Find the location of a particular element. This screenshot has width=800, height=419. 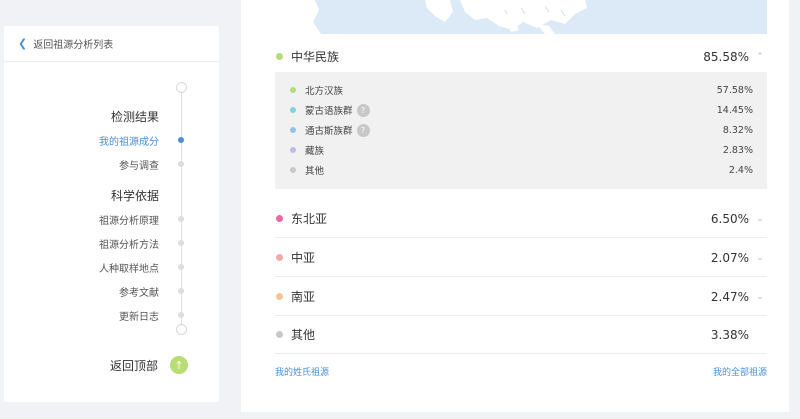

subgroup-name: 通古斯族群 is located at coordinates (329, 131).